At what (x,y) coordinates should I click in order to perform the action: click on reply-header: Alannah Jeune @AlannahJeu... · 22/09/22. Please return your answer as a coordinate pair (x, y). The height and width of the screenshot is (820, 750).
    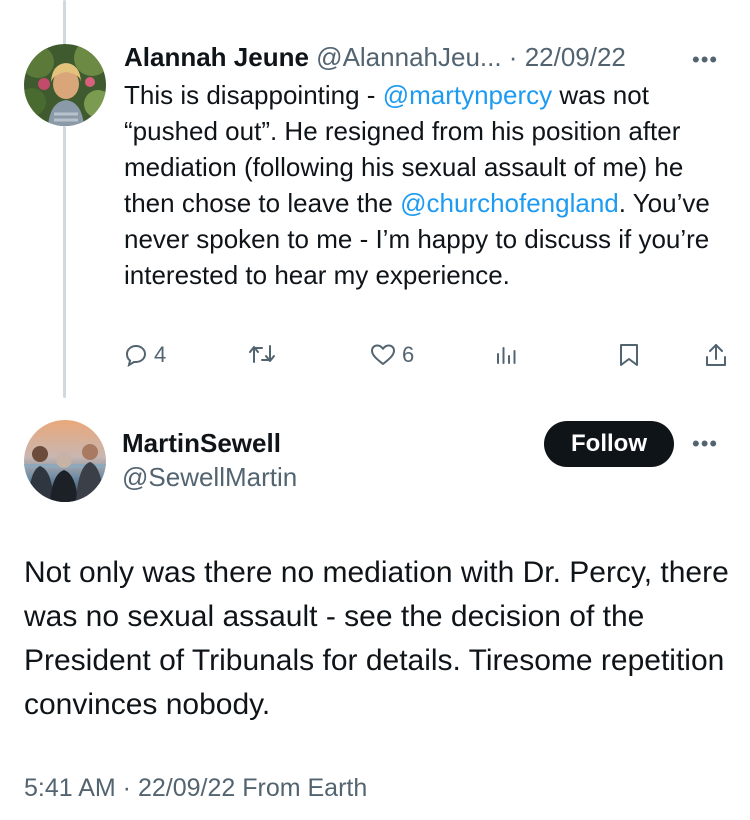
    Looking at the image, I should click on (424, 57).